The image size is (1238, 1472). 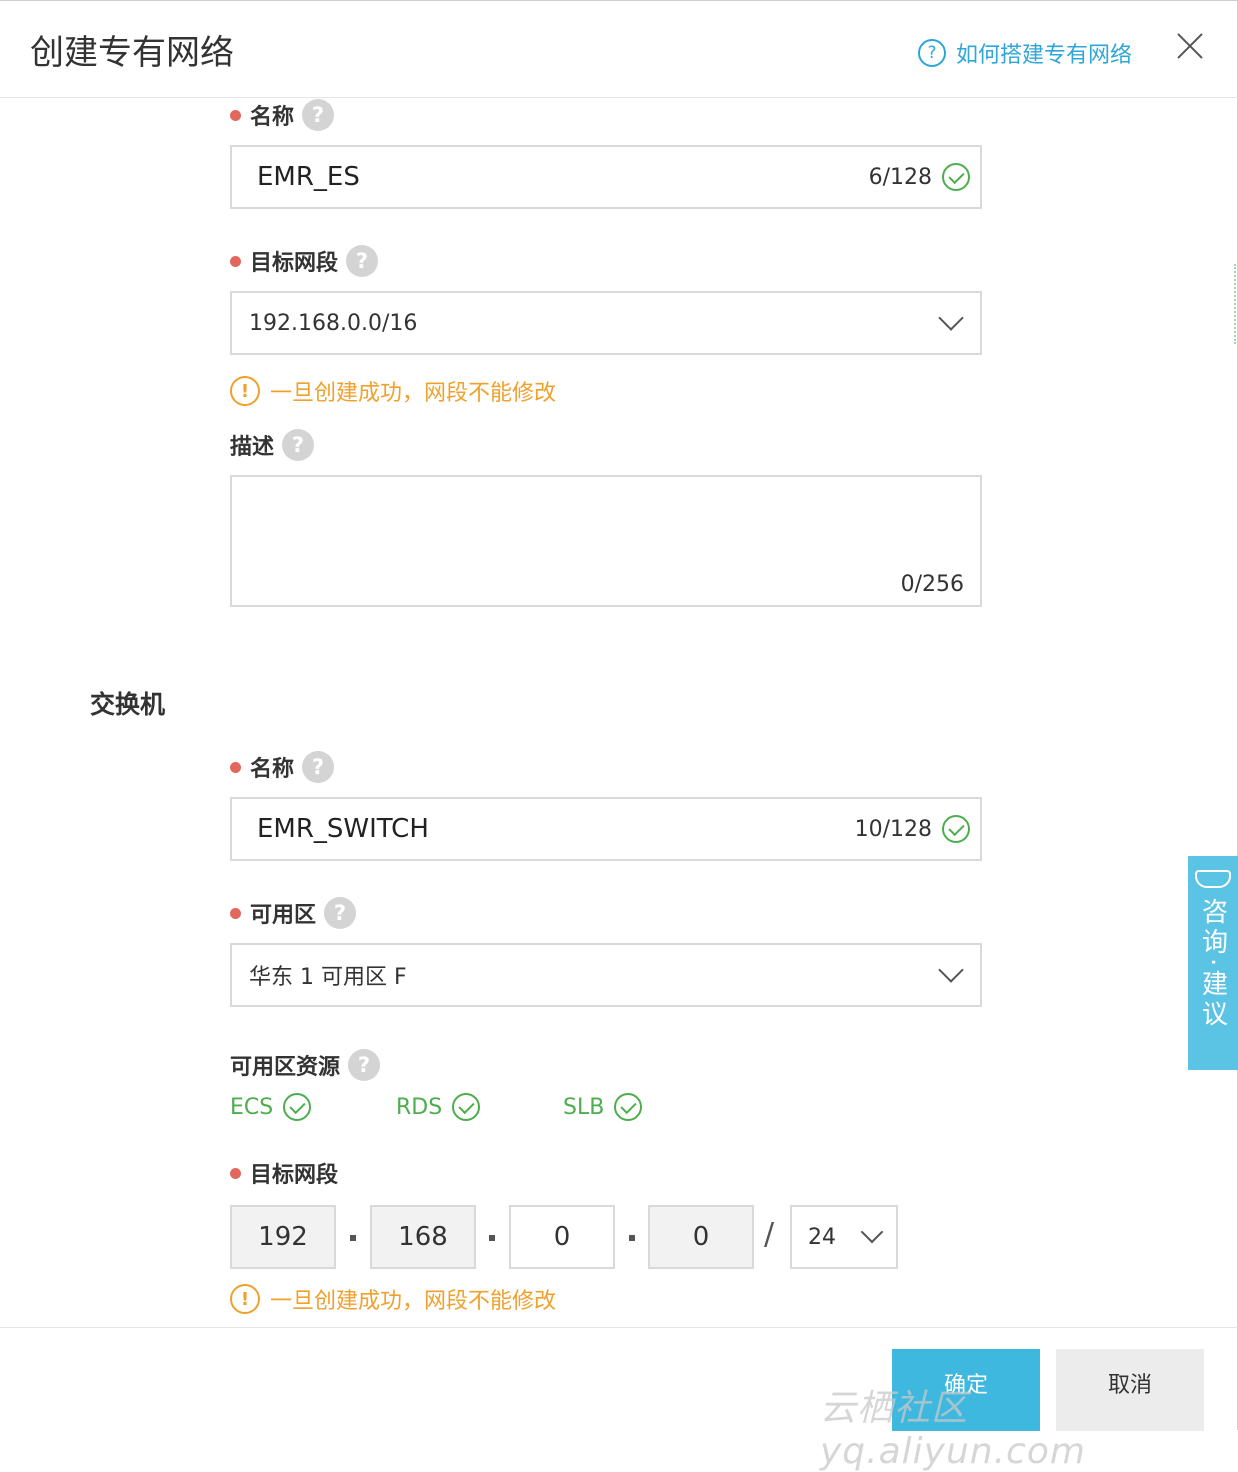 What do you see at coordinates (1044, 55) in the screenshot?
I see `help-link-label: 如何搭建专有网络` at bounding box center [1044, 55].